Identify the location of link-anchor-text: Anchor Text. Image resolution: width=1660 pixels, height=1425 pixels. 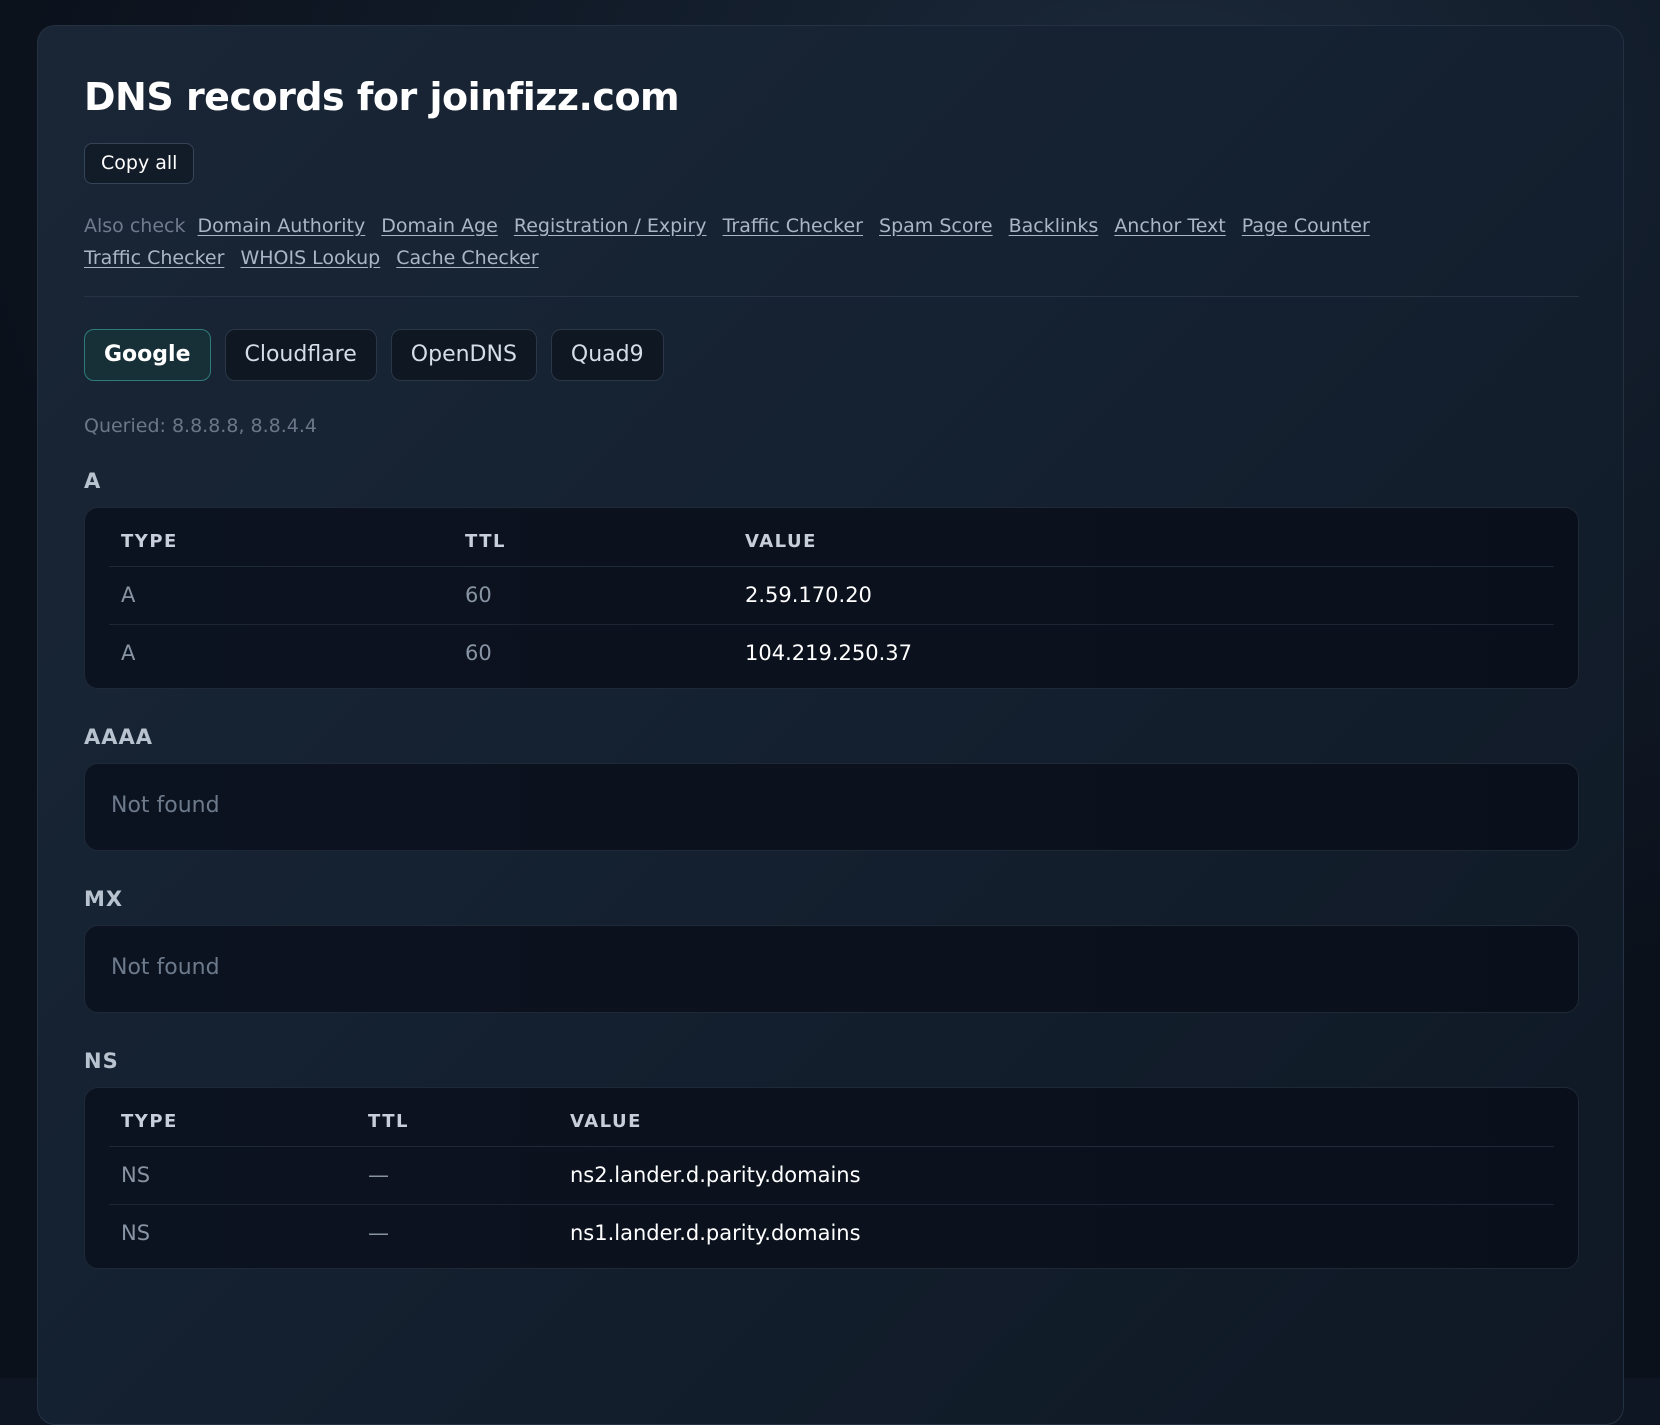
(1169, 226).